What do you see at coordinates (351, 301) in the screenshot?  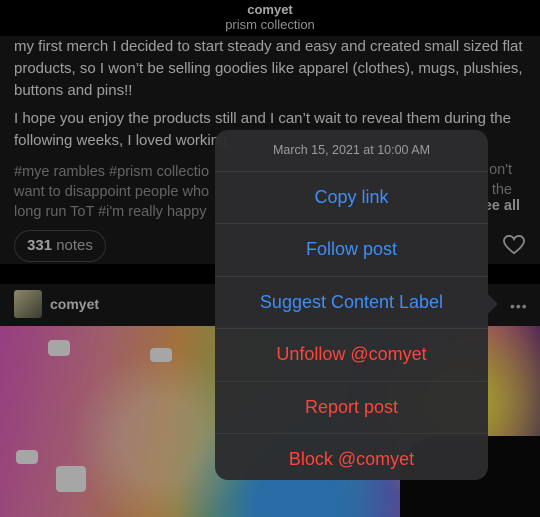 I see `suggest-content-label-button: Suggest Content Label` at bounding box center [351, 301].